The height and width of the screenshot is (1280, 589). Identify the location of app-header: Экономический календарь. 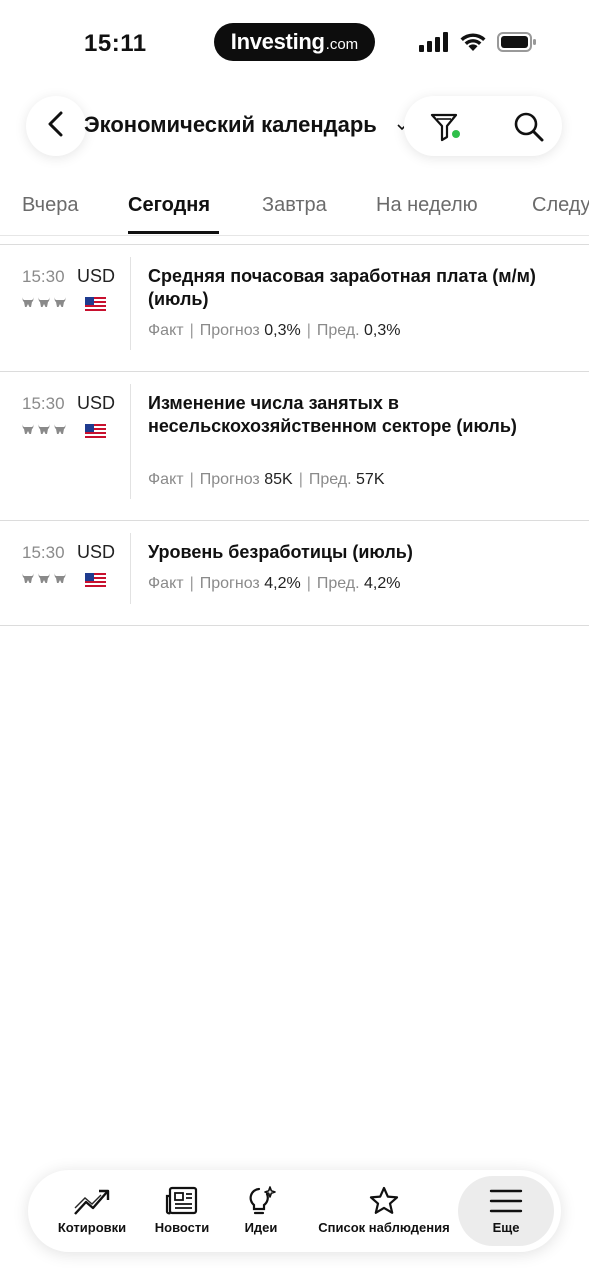
(294, 127).